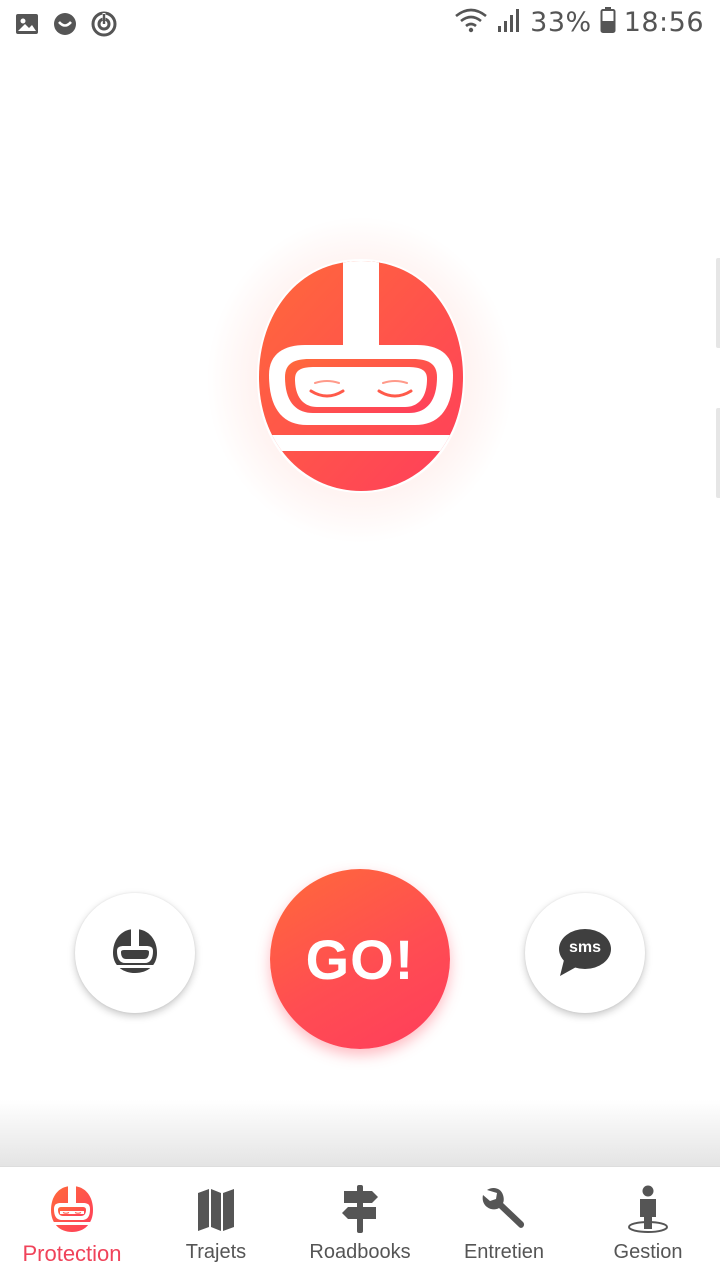 The image size is (720, 1280). I want to click on nav-label: Protection, so click(72, 1253).